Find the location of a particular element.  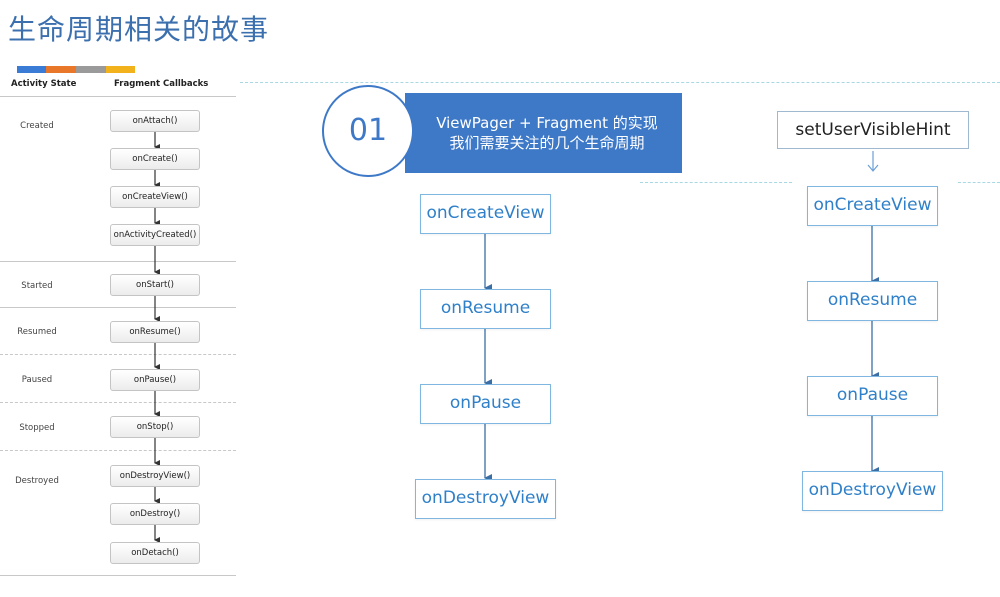

flow-left-on-destroy-view: onDestroyView is located at coordinates (485, 499).